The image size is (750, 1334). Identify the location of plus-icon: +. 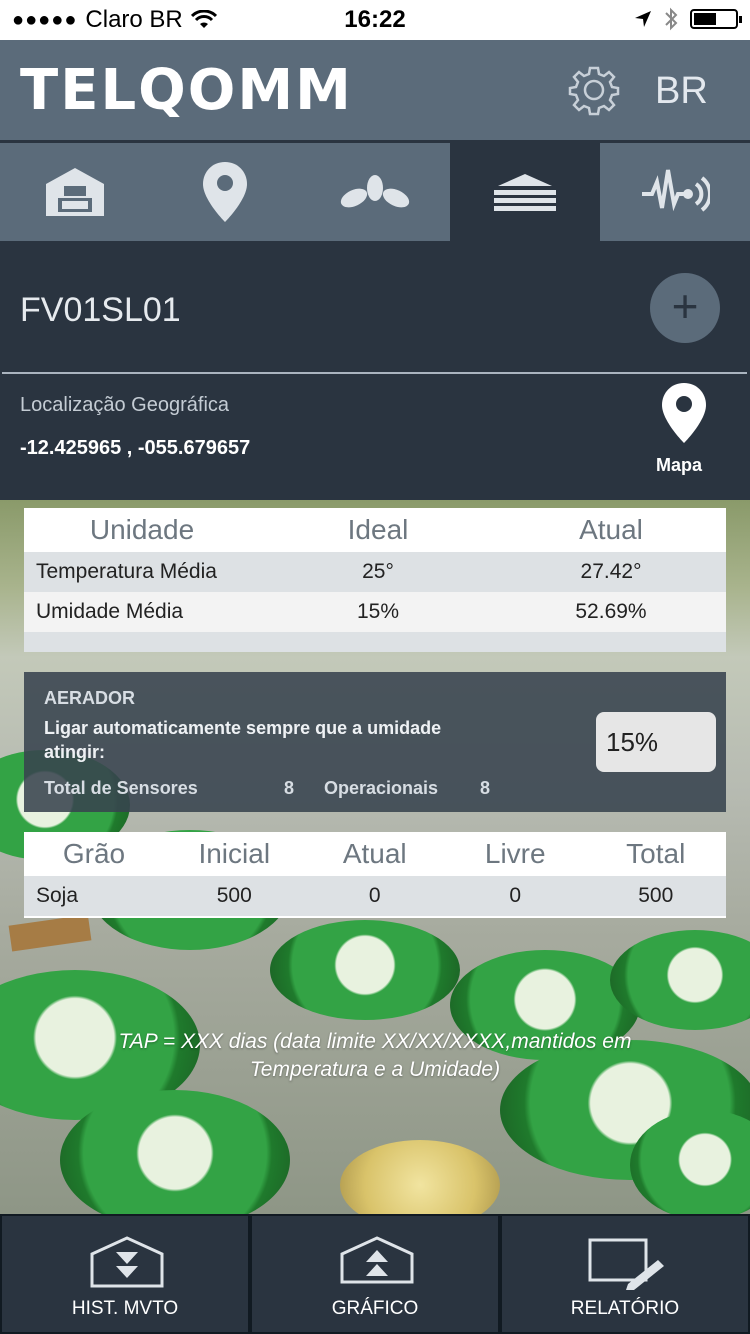
(685, 306).